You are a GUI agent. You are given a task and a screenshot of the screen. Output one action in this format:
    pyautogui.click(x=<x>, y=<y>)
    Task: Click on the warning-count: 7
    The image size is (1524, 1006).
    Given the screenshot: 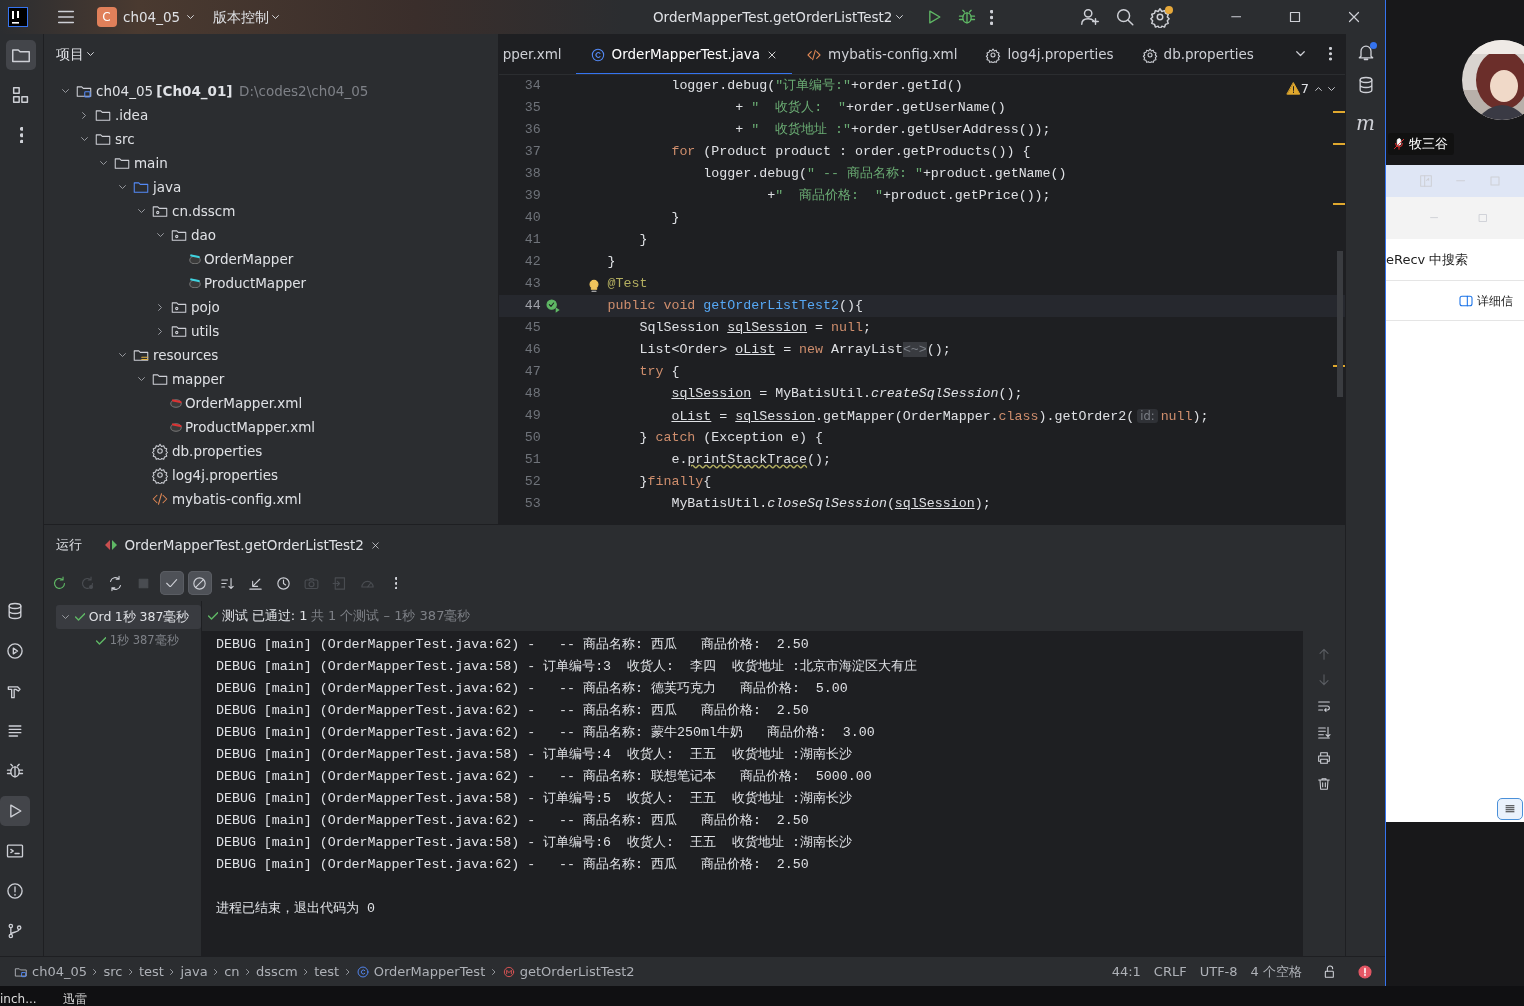 What is the action you would take?
    pyautogui.click(x=1297, y=89)
    